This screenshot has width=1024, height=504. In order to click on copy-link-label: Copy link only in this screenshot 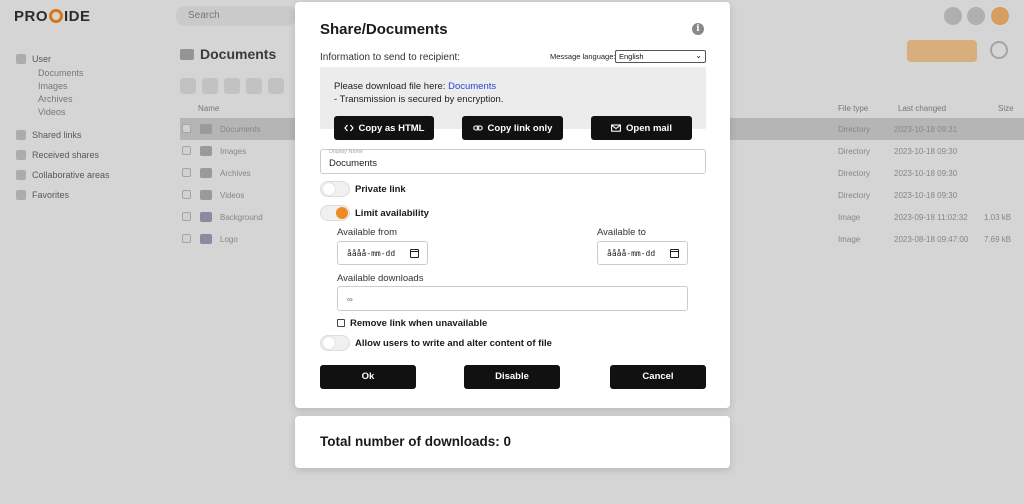, I will do `click(520, 128)`.